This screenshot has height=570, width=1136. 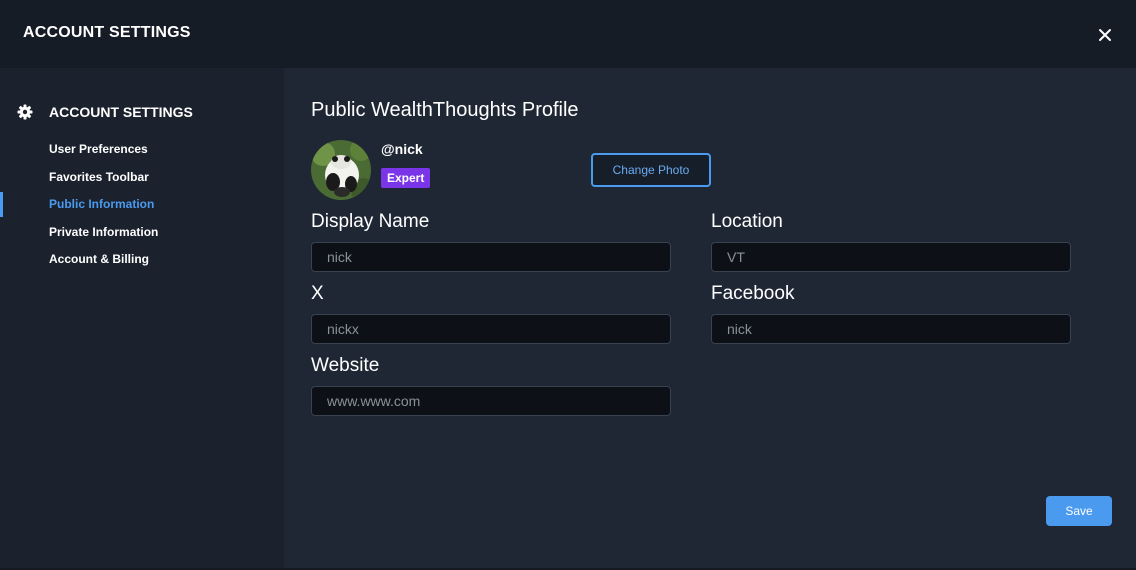 I want to click on page-title: Public WealthThoughts Profile, so click(x=445, y=110).